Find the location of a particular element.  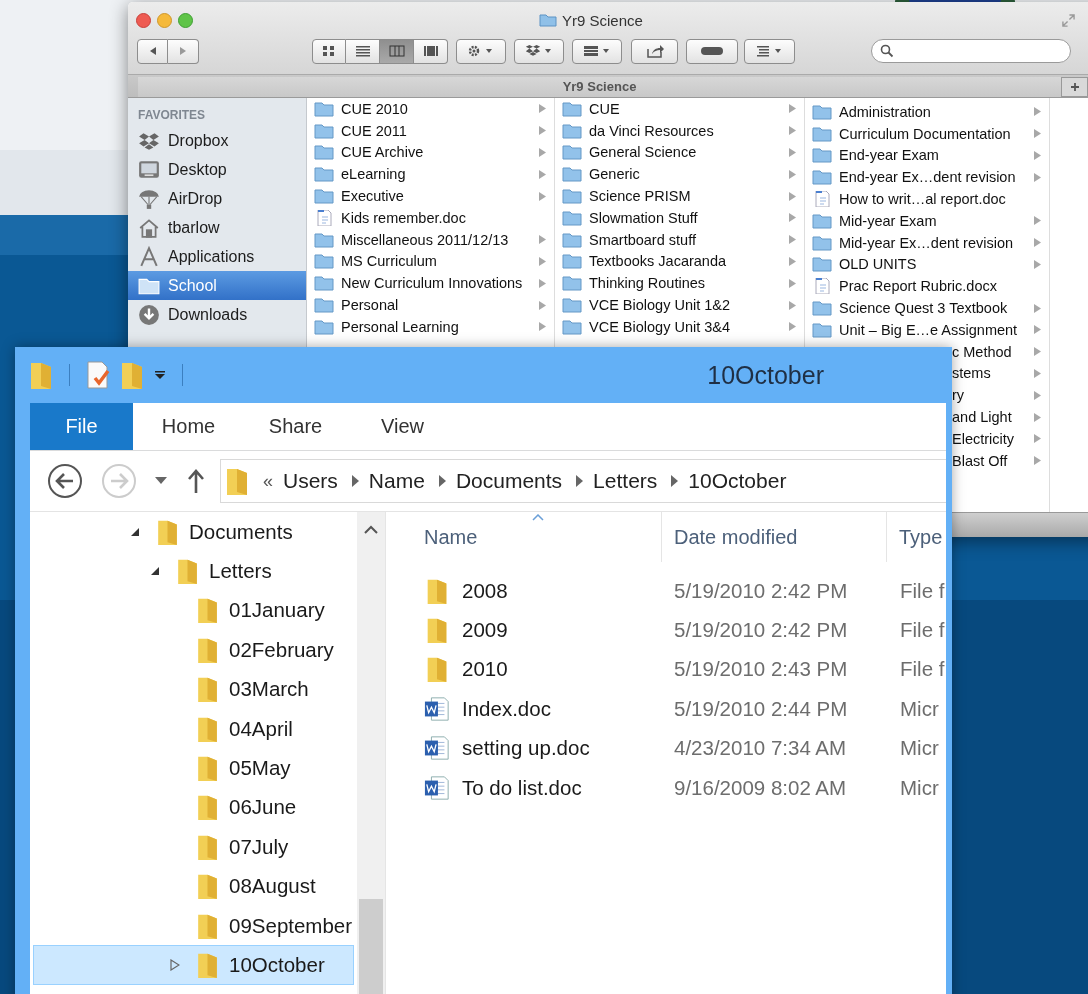

file-name: End-year Ex…dent revision is located at coordinates (927, 177).